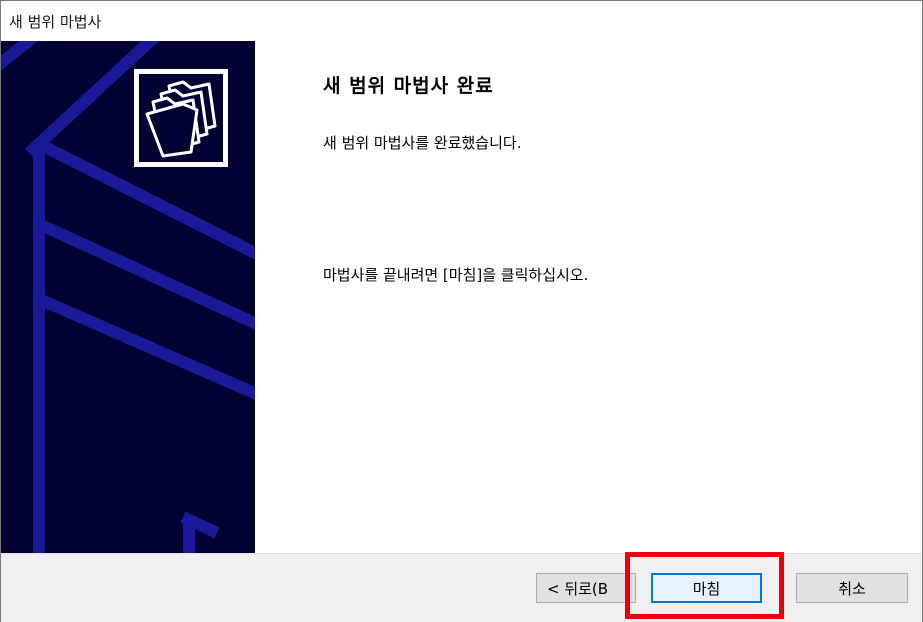 Image resolution: width=923 pixels, height=622 pixels. Describe the element at coordinates (706, 588) in the screenshot. I see `finish-button: 마침` at that location.